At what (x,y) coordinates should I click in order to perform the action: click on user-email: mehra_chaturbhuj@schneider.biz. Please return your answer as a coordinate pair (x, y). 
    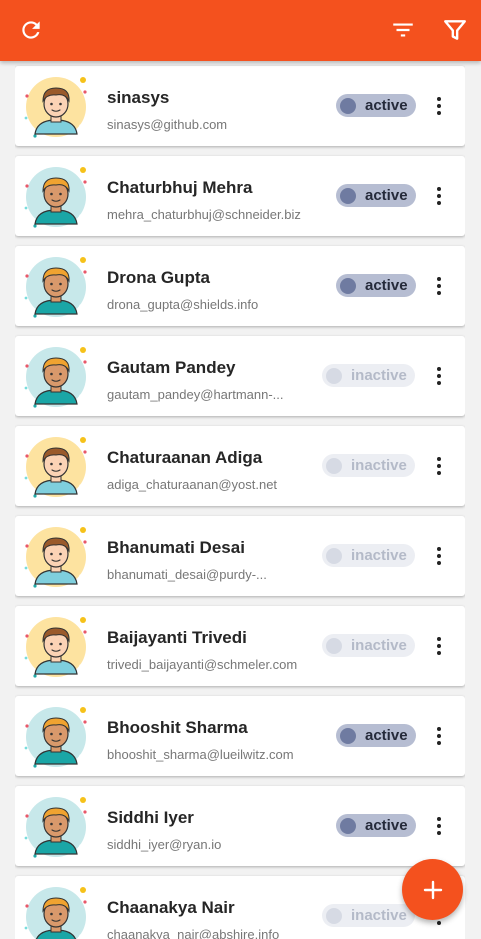
    Looking at the image, I should click on (204, 214).